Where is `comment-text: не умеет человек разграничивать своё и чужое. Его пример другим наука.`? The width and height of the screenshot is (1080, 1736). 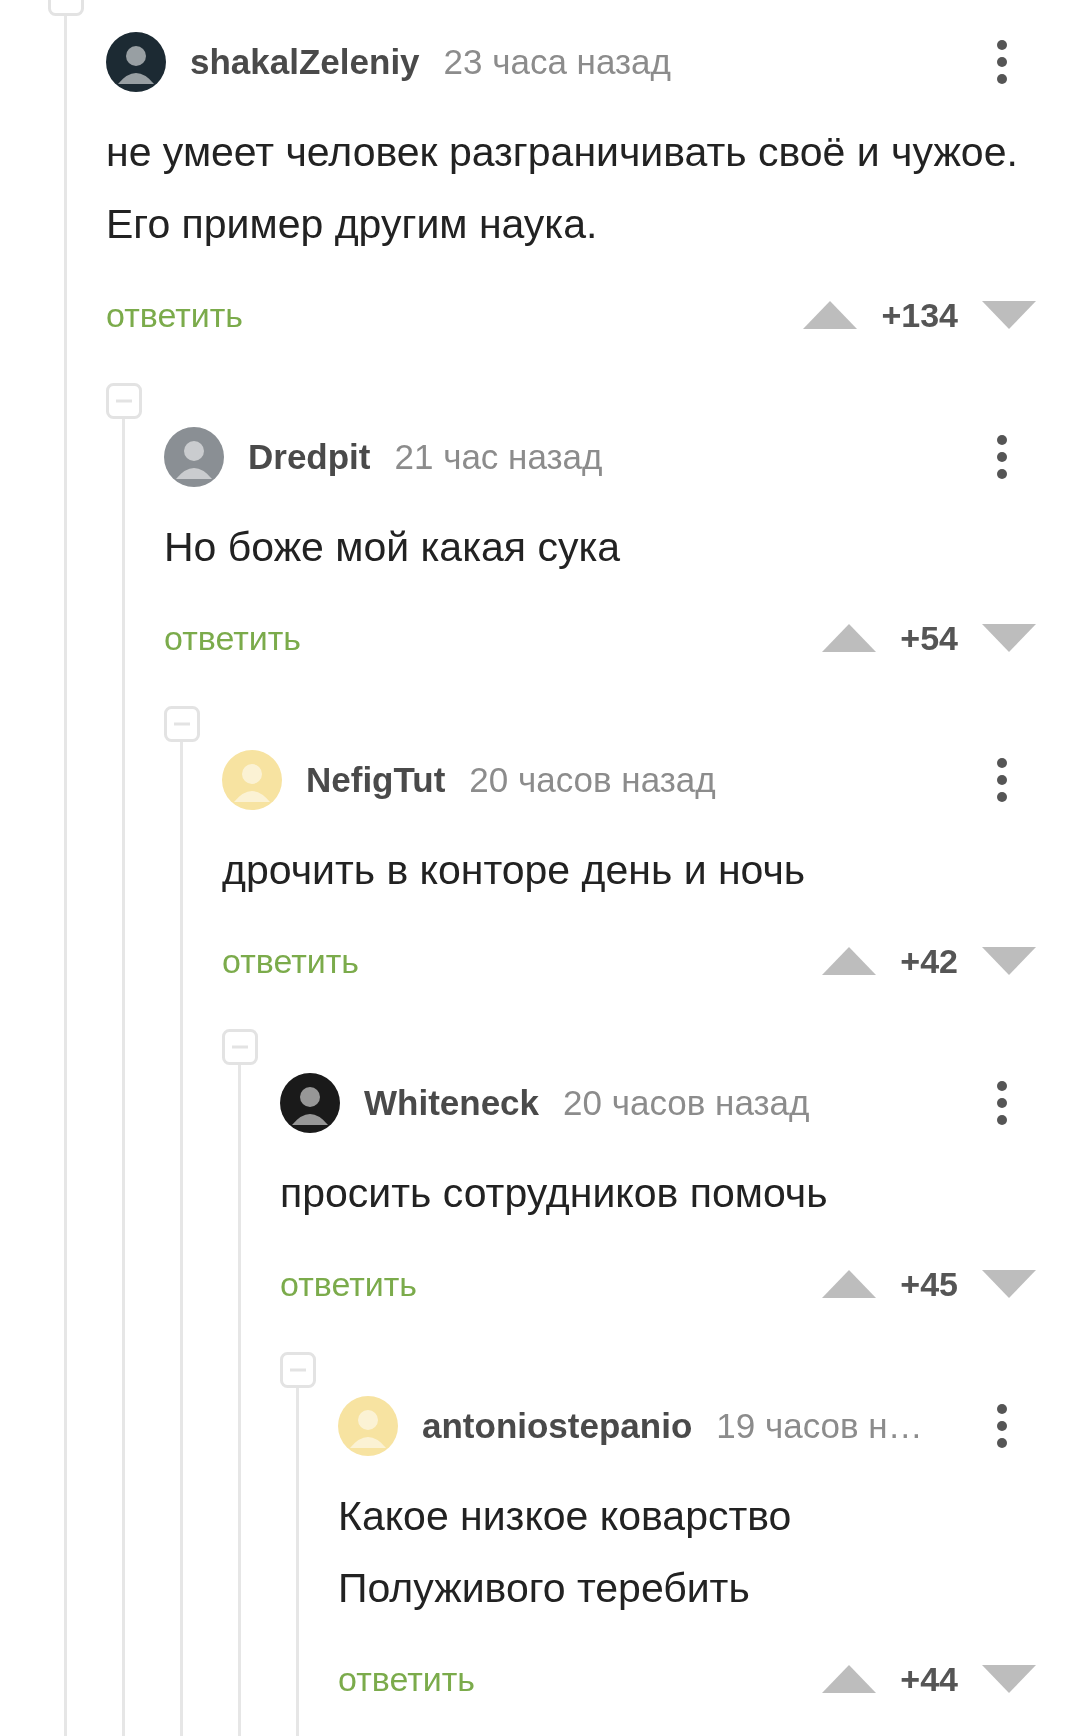
comment-text: не умеет человек разграничивать своё и чужое. Его пример другим наука. is located at coordinates (562, 188).